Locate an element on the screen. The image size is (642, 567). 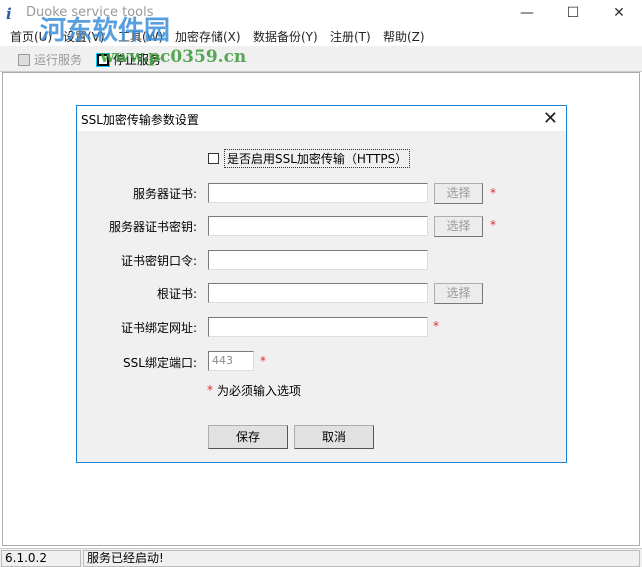
enable-ssl-label: 是否启用SSL加密传输（HTTPS） is located at coordinates (317, 158).